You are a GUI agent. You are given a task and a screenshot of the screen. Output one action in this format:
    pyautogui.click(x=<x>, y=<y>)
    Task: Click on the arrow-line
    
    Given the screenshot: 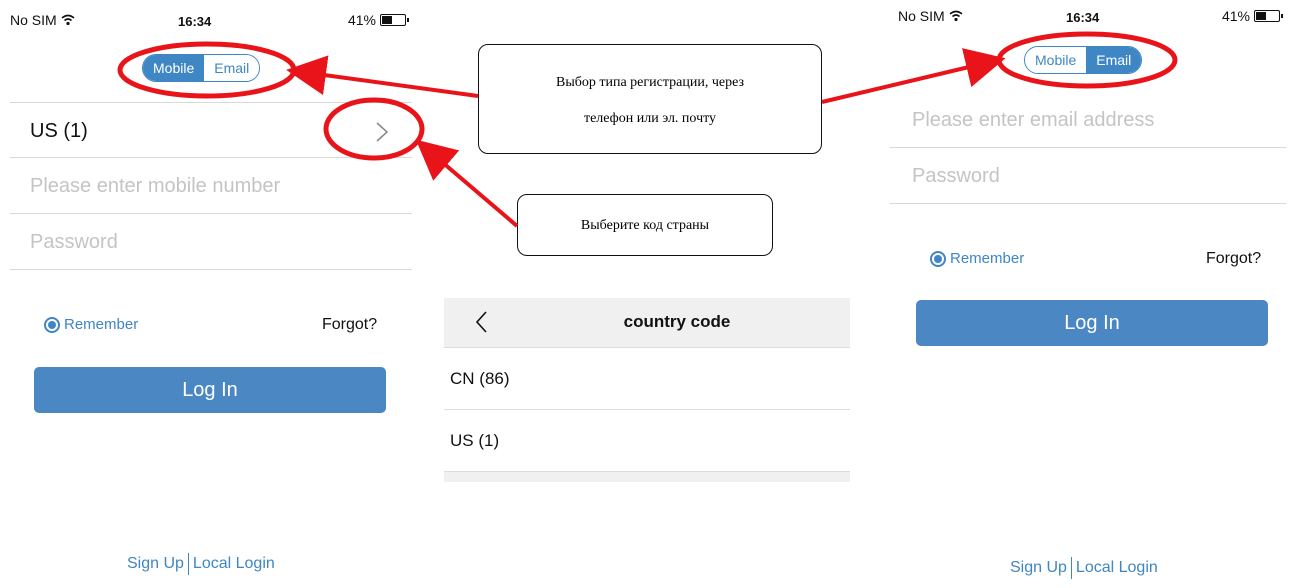 What is the action you would take?
    pyautogui.click(x=467, y=183)
    